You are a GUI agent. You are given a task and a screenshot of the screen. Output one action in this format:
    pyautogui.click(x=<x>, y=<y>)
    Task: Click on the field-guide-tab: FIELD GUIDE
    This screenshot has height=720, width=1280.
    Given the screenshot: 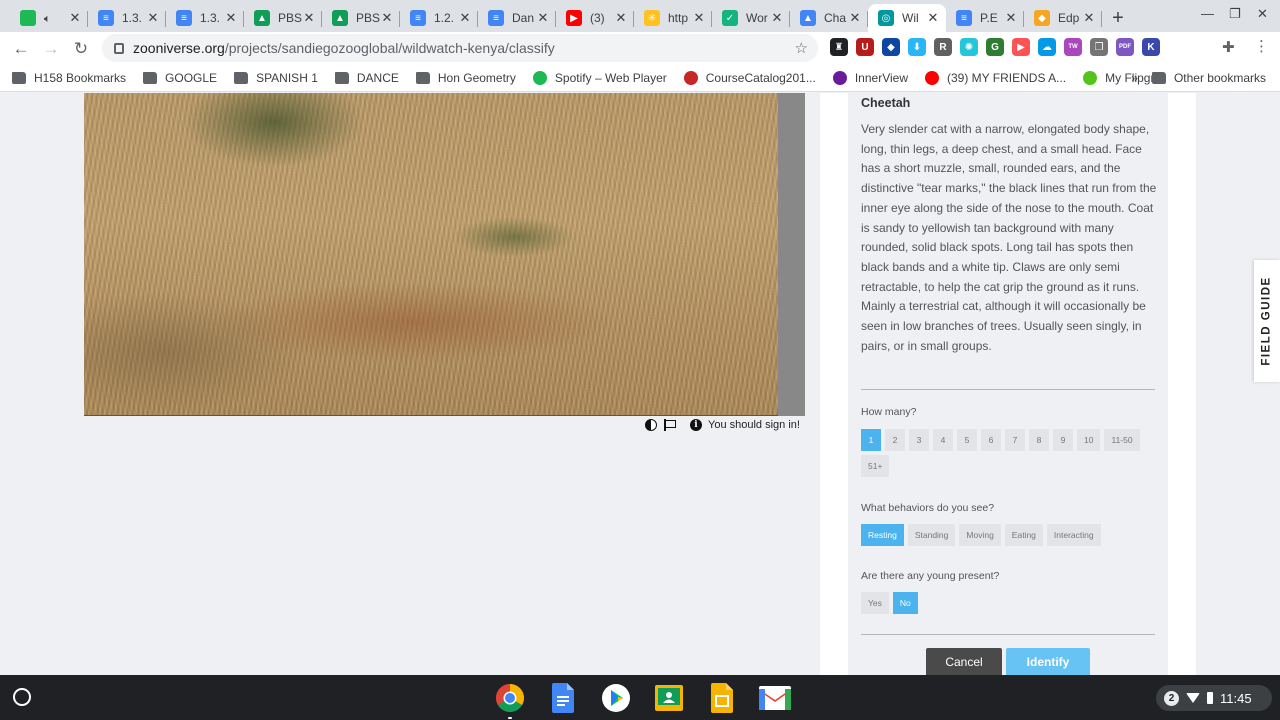 What is the action you would take?
    pyautogui.click(x=1267, y=321)
    